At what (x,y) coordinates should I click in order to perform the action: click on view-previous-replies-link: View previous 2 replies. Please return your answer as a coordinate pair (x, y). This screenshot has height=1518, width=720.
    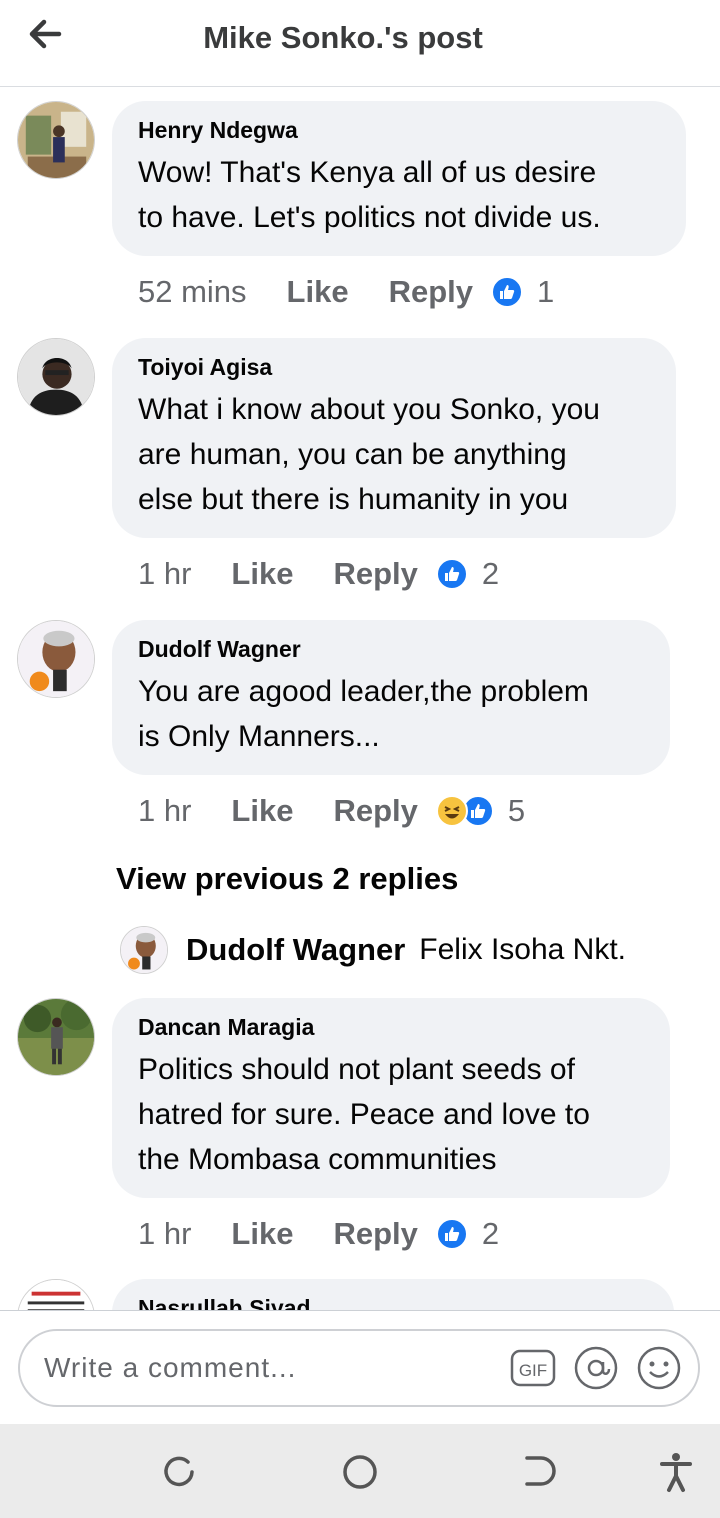
    Looking at the image, I should click on (287, 879).